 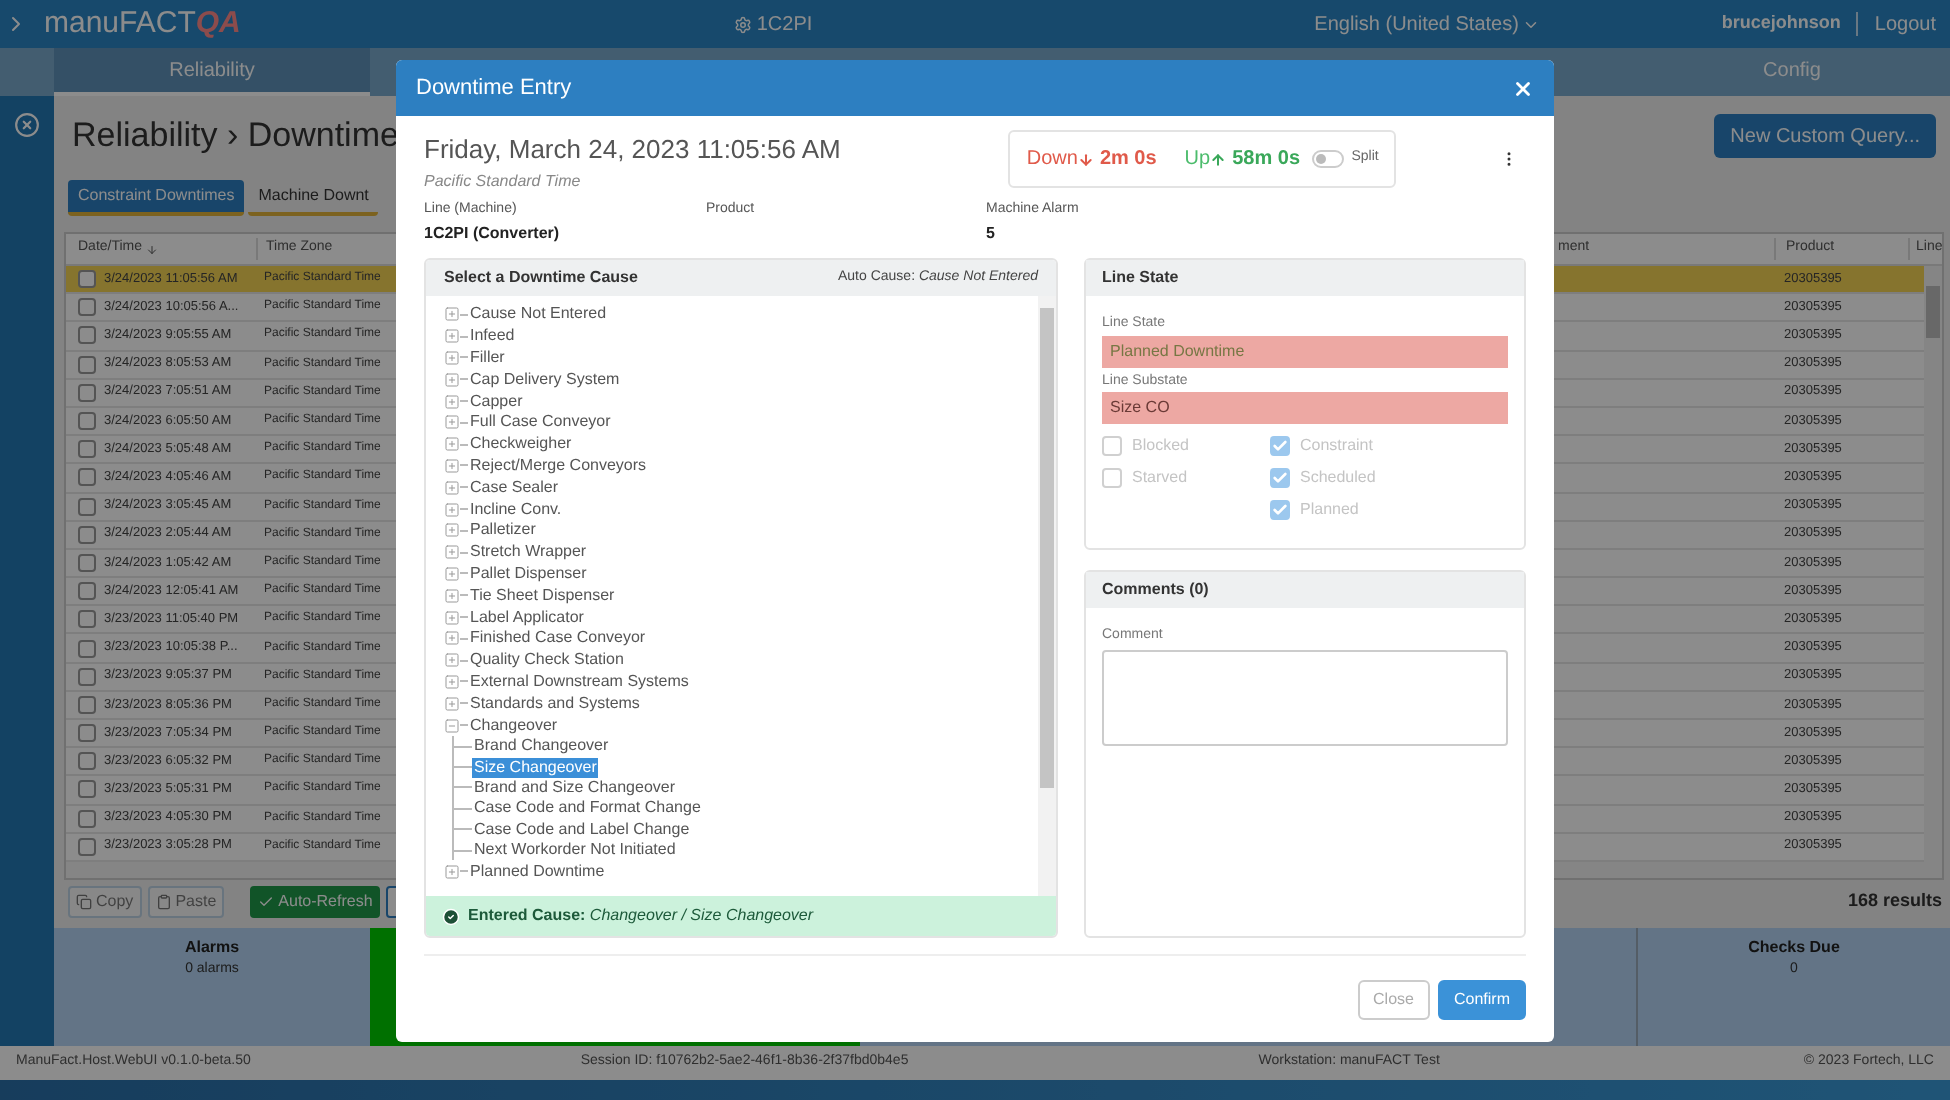 I want to click on tree-item: Planned Downtime, so click(x=537, y=871).